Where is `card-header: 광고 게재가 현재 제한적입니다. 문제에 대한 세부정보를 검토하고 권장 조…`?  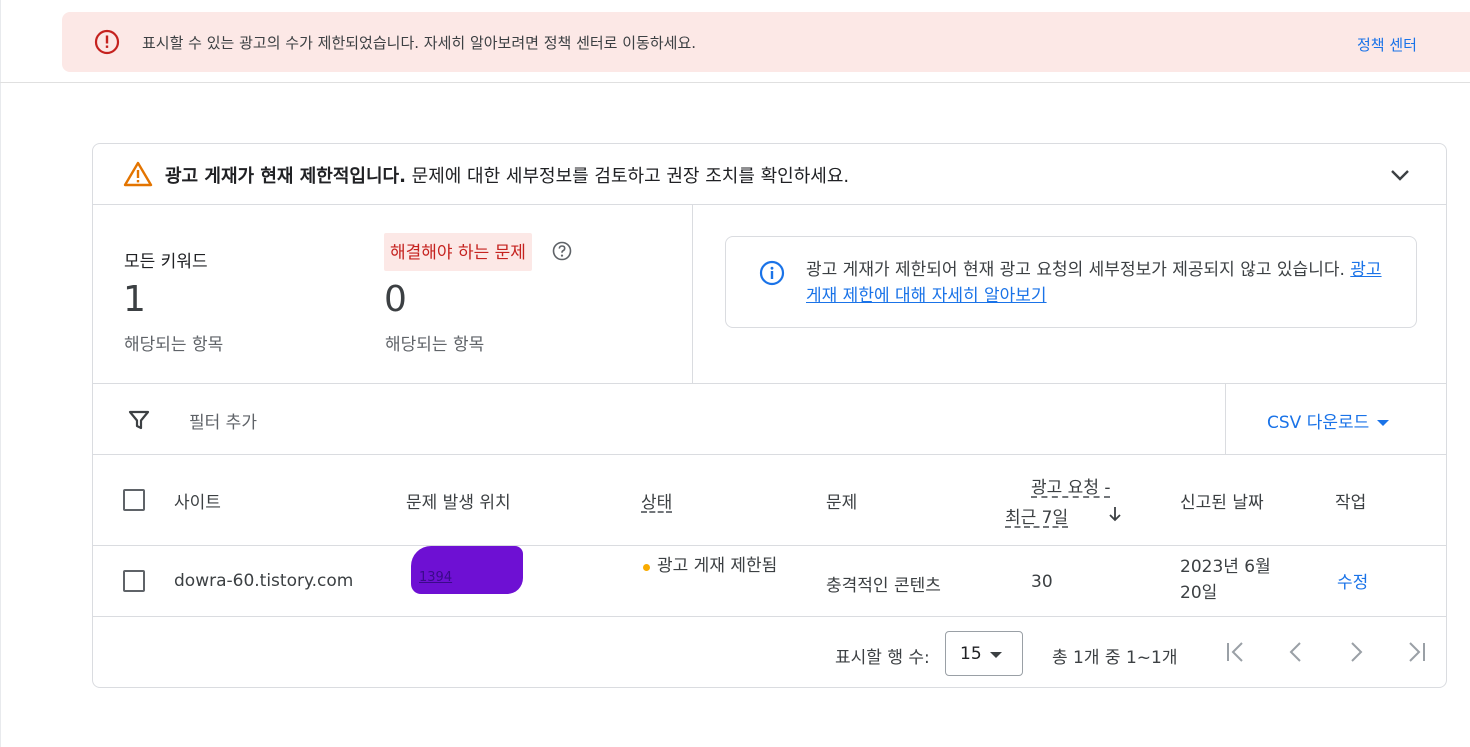
card-header: 광고 게재가 현재 제한적입니다. 문제에 대한 세부정보를 검토하고 권장 조… is located at coordinates (769, 174).